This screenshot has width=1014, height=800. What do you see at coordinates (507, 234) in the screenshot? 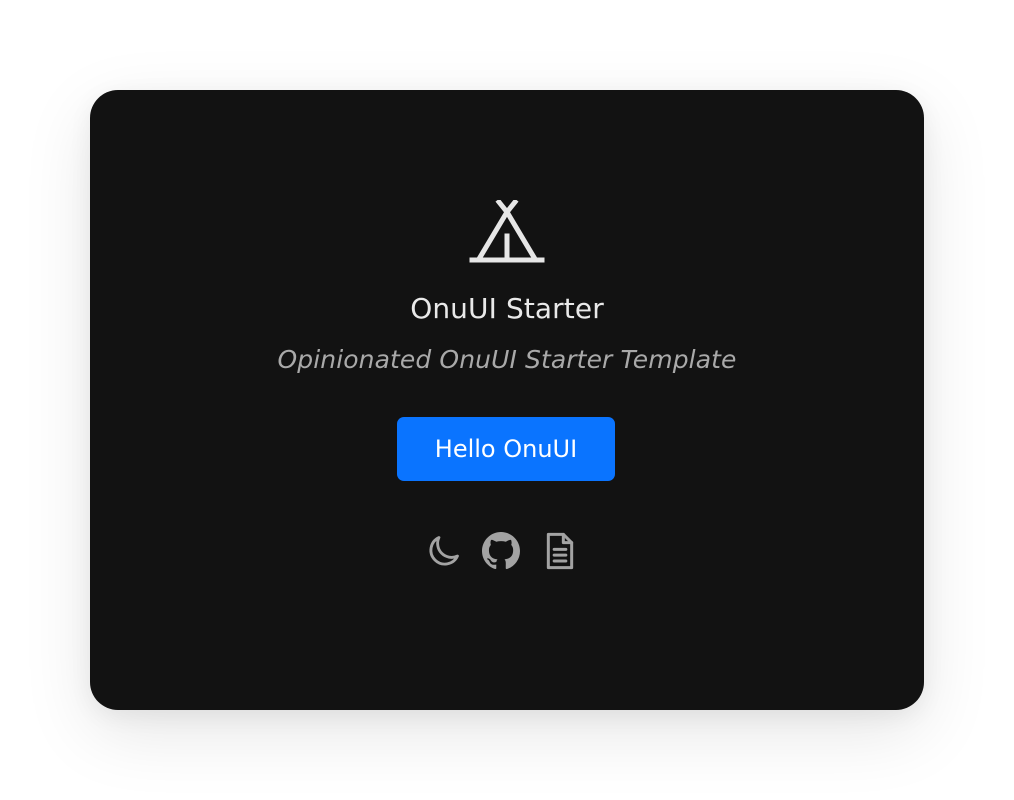
I see `tent-icon` at bounding box center [507, 234].